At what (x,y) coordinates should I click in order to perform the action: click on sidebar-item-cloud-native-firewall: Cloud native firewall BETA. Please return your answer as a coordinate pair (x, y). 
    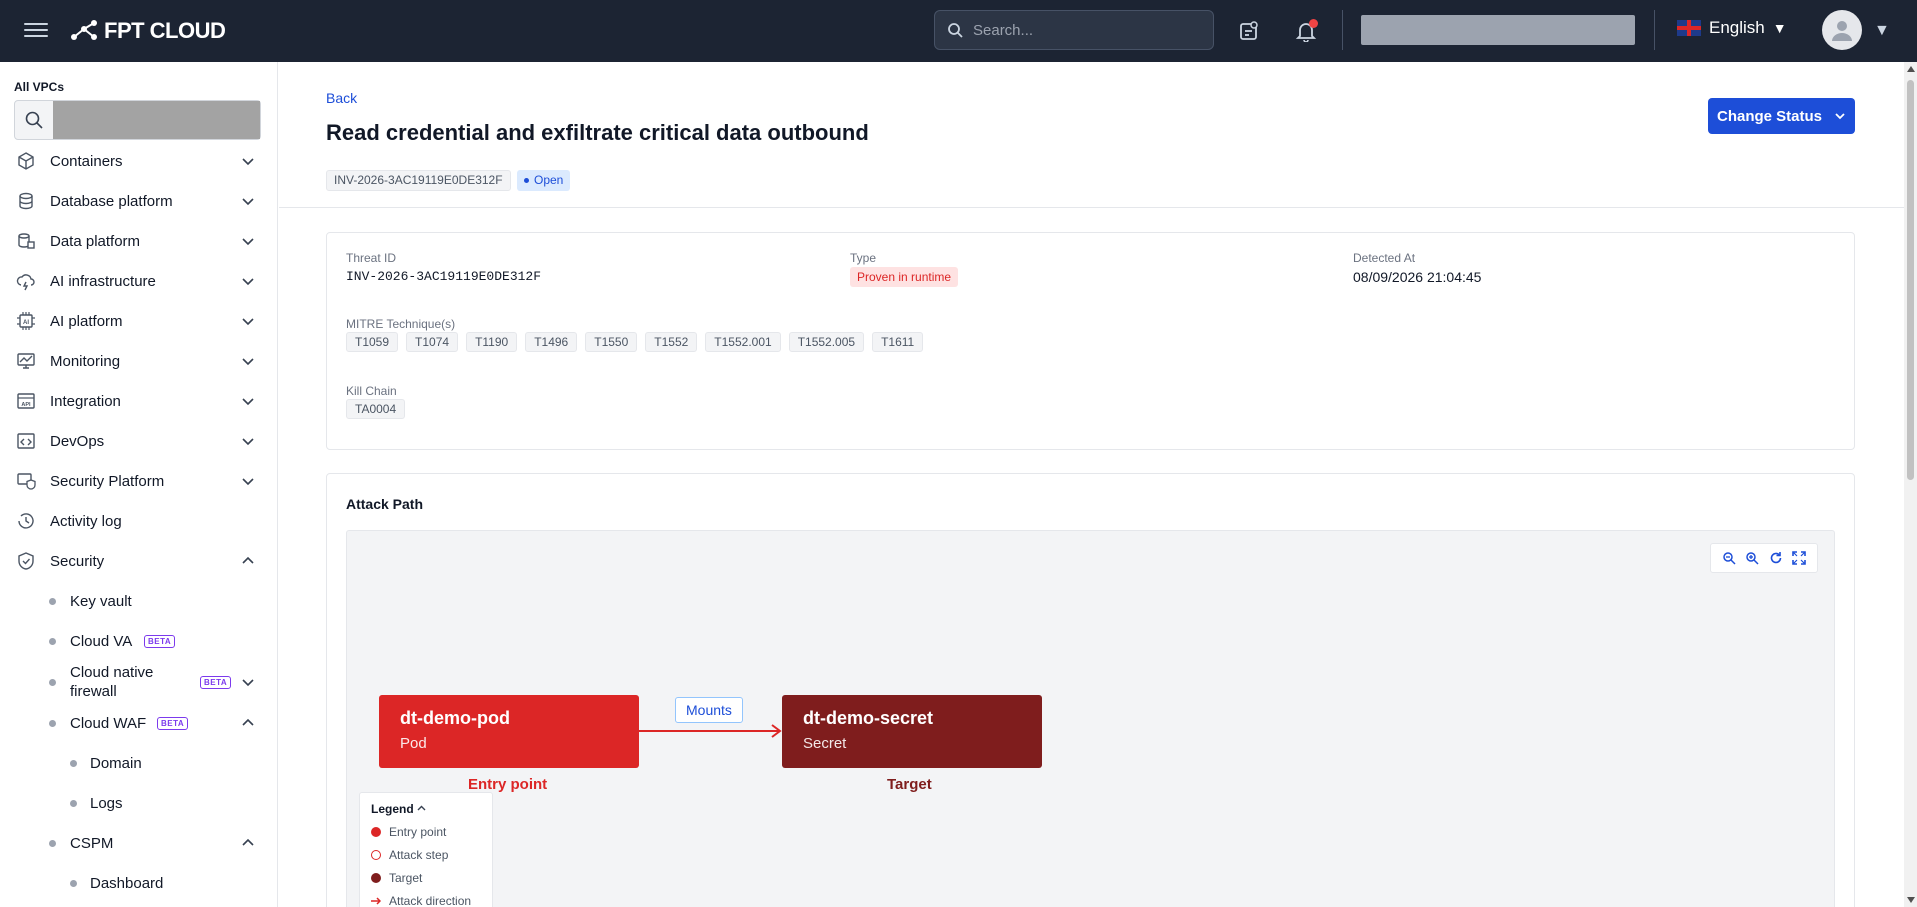
    Looking at the image, I should click on (138, 682).